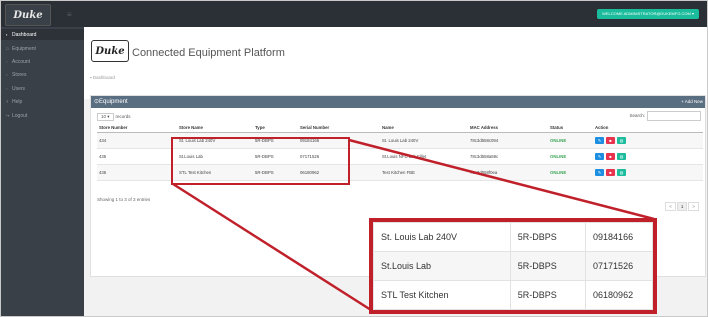 This screenshot has height=317, width=708. What do you see at coordinates (42, 61) in the screenshot?
I see `sidebar-item-account: ◦ Account` at bounding box center [42, 61].